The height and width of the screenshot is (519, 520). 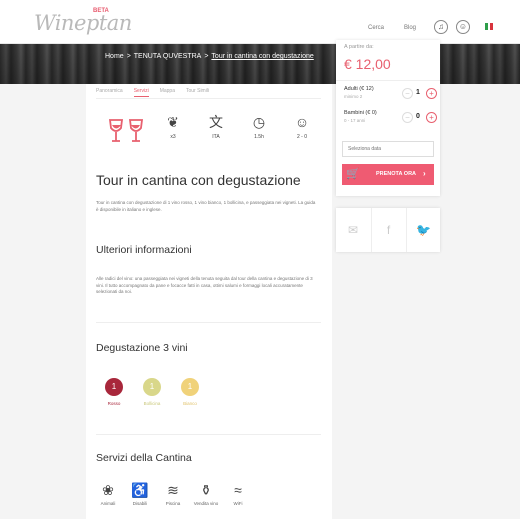 What do you see at coordinates (190, 403) in the screenshot?
I see `wine-label: Bianco` at bounding box center [190, 403].